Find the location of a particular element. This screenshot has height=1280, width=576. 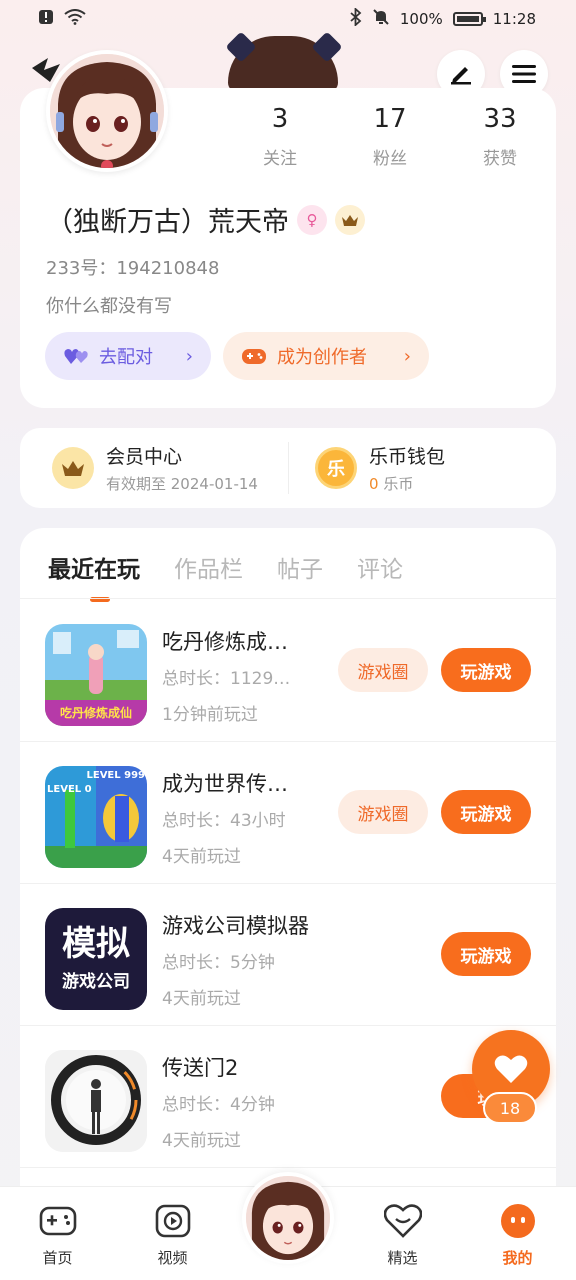

stat-following-label: 关注 is located at coordinates (280, 159).